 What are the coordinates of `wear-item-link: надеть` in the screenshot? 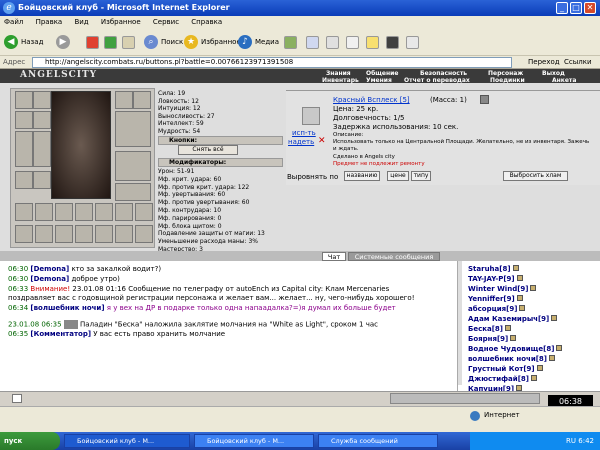 It's located at (301, 142).